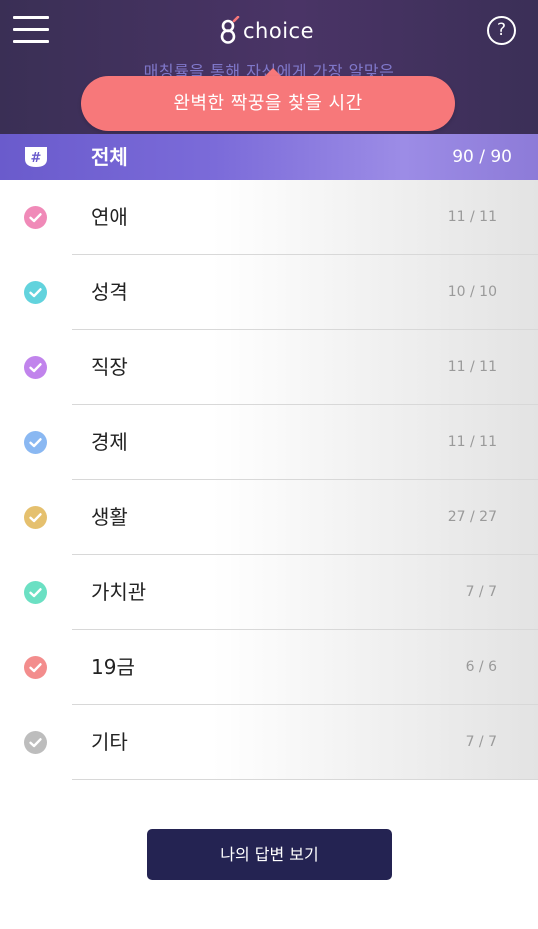 Image resolution: width=538 pixels, height=929 pixels. What do you see at coordinates (109, 517) in the screenshot?
I see `category-label: 생활` at bounding box center [109, 517].